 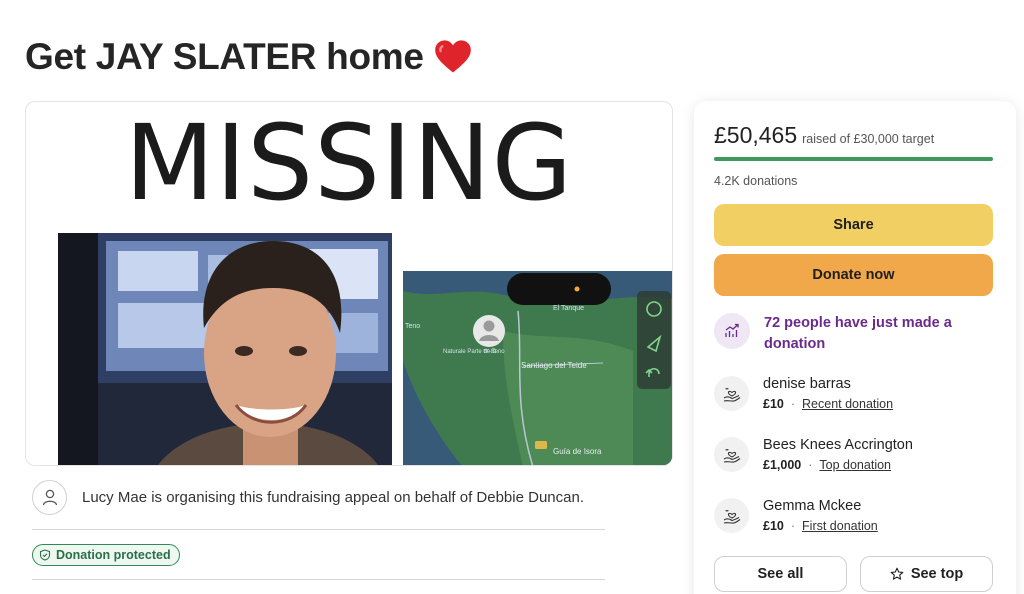 I want to click on progress-bar, so click(x=853, y=159).